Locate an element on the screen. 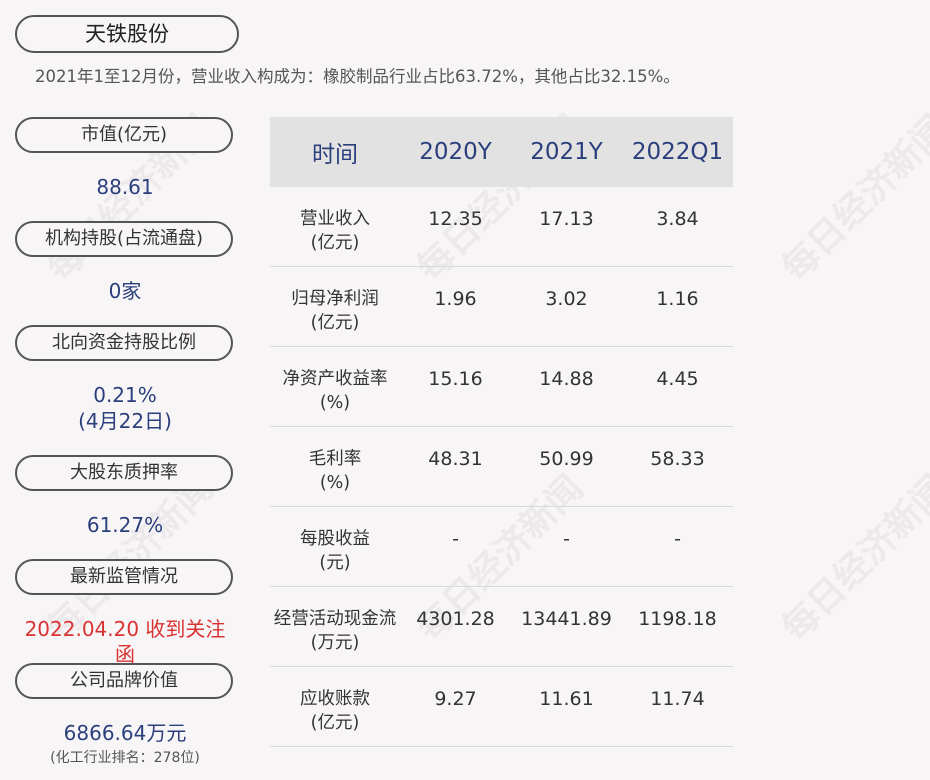  institution-value: 0家 is located at coordinates (125, 291).